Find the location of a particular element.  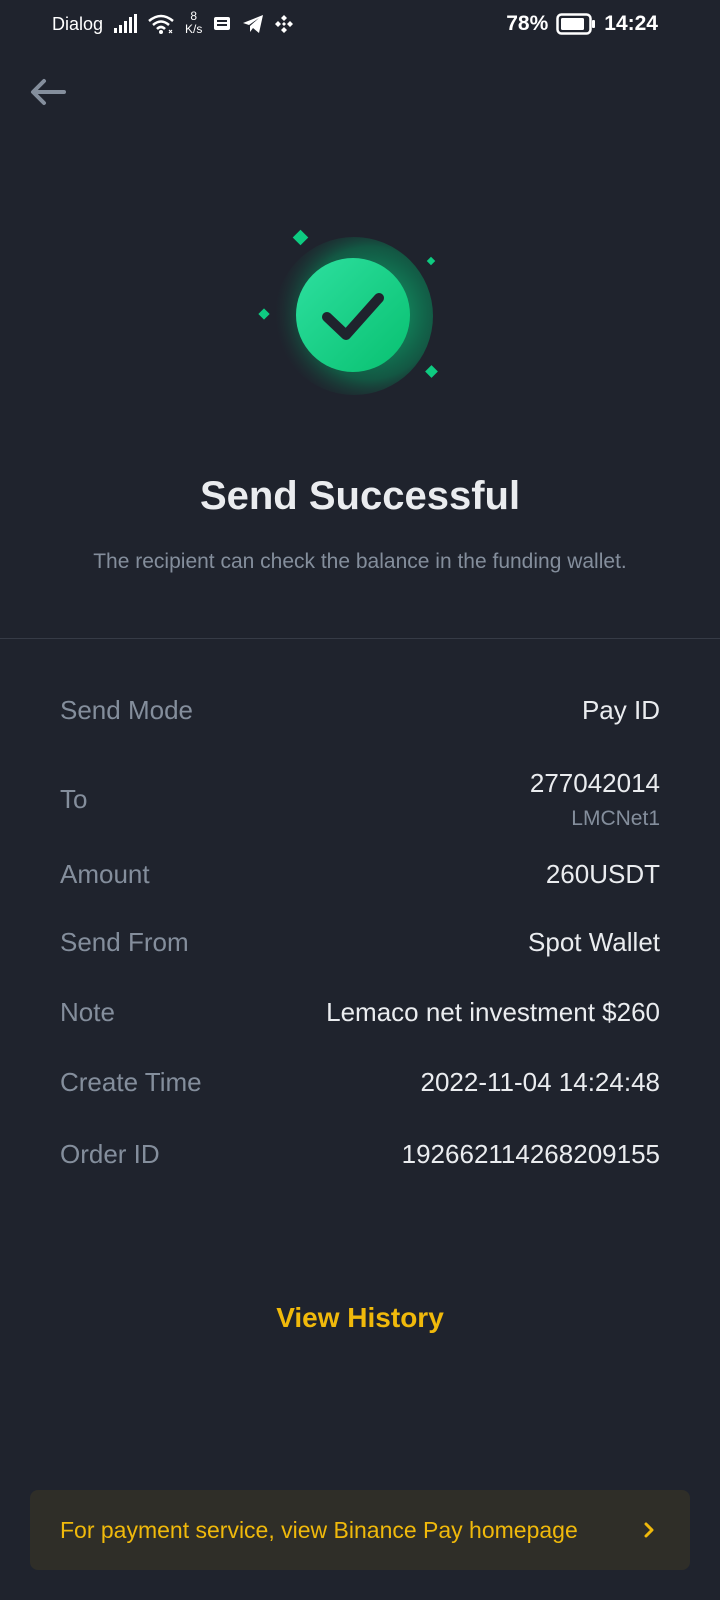

detail-label: Send From is located at coordinates (124, 941).